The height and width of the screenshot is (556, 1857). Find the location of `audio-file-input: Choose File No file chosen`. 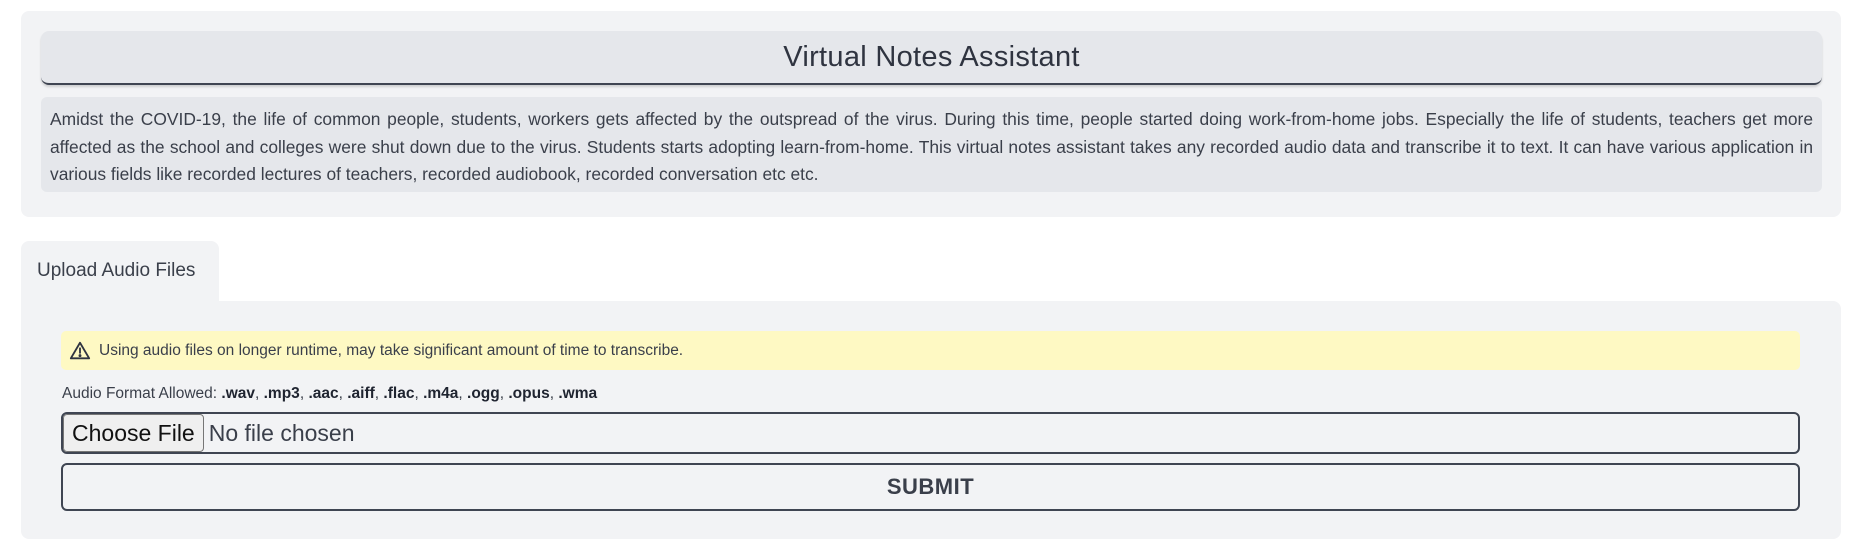

audio-file-input: Choose File No file chosen is located at coordinates (930, 433).